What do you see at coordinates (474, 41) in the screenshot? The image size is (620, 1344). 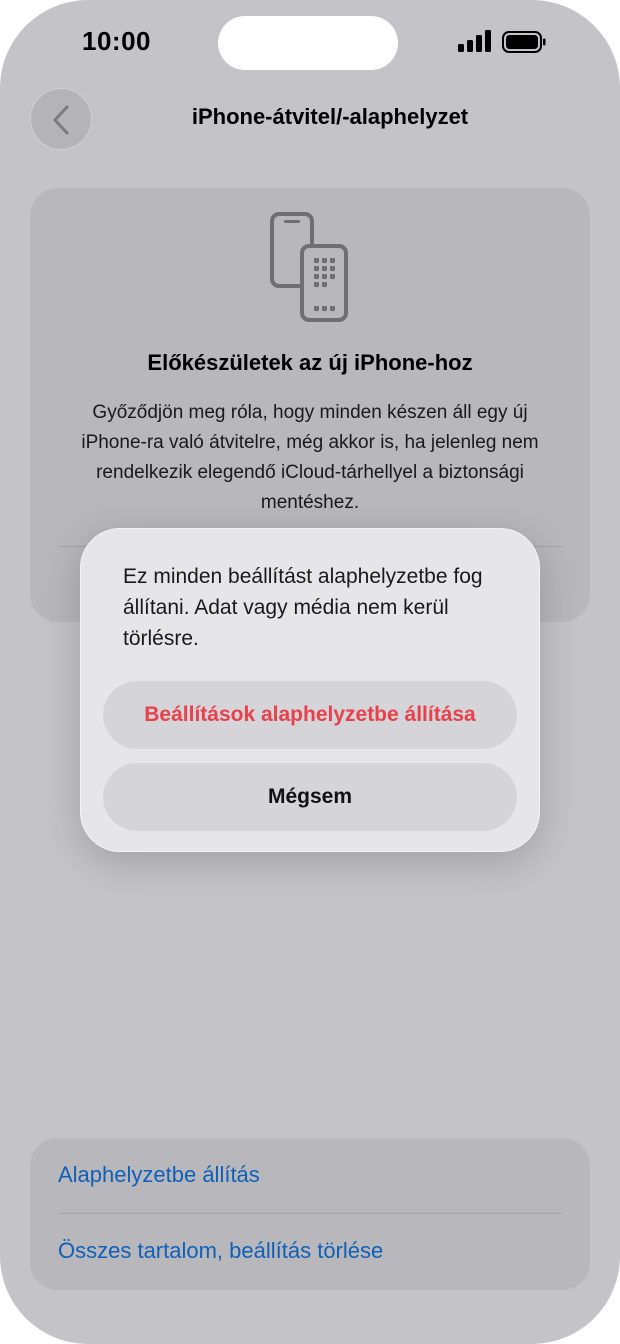 I see `cellular-signal-icon` at bounding box center [474, 41].